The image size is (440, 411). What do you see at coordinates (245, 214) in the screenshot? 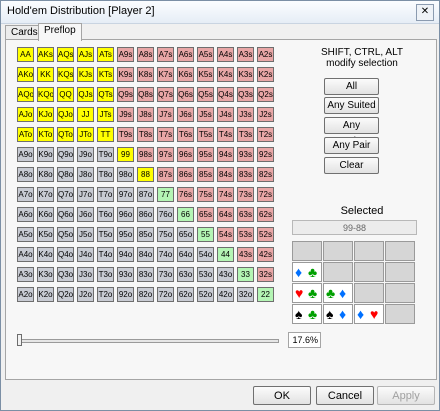
I see `hand-cell-63s: 63s` at bounding box center [245, 214].